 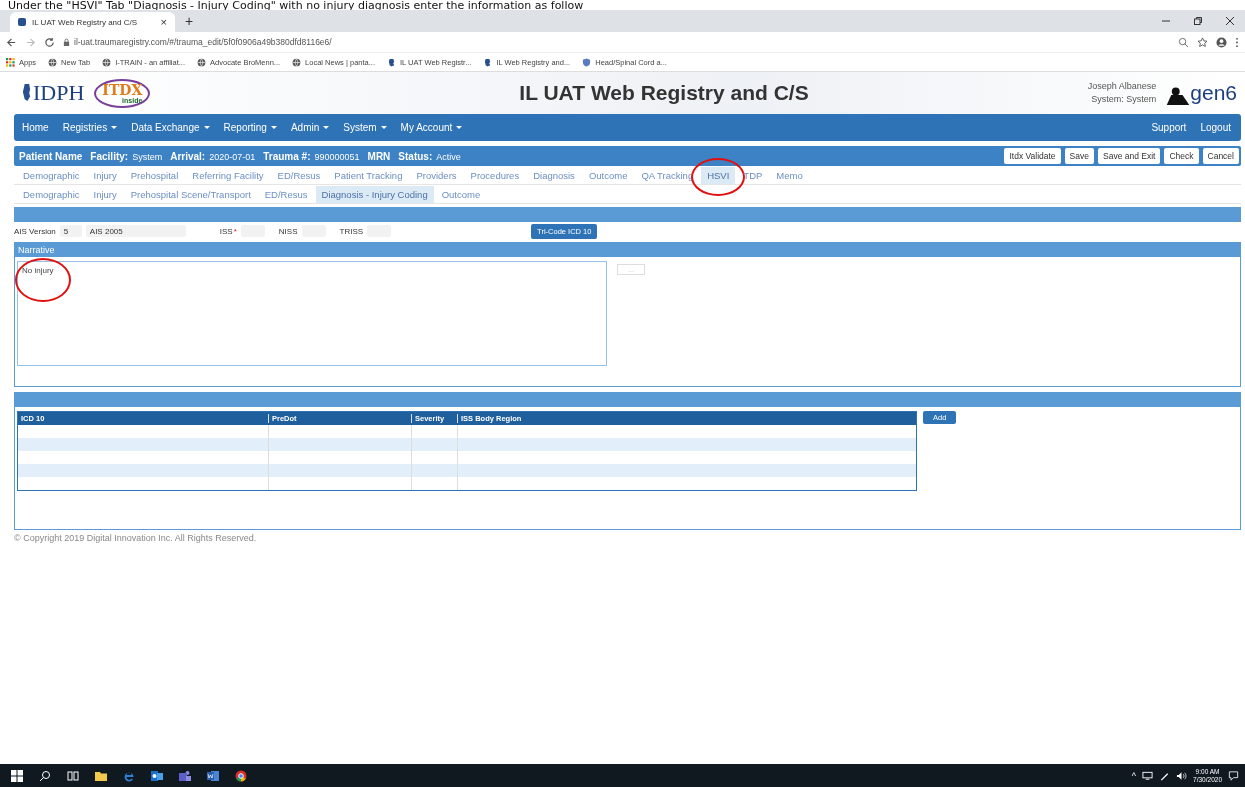 What do you see at coordinates (415, 156) in the screenshot?
I see `patient-field-label: Status:` at bounding box center [415, 156].